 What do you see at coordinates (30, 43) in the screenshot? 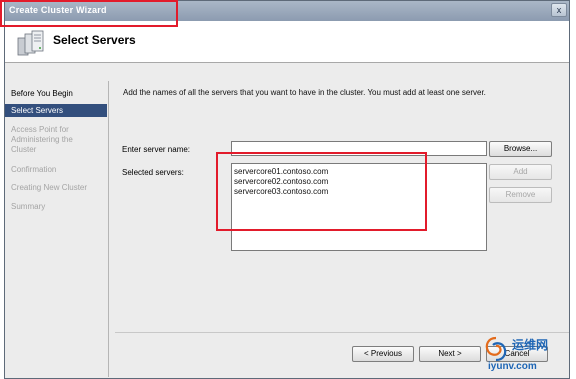
I see `cluster-servers-icon` at bounding box center [30, 43].